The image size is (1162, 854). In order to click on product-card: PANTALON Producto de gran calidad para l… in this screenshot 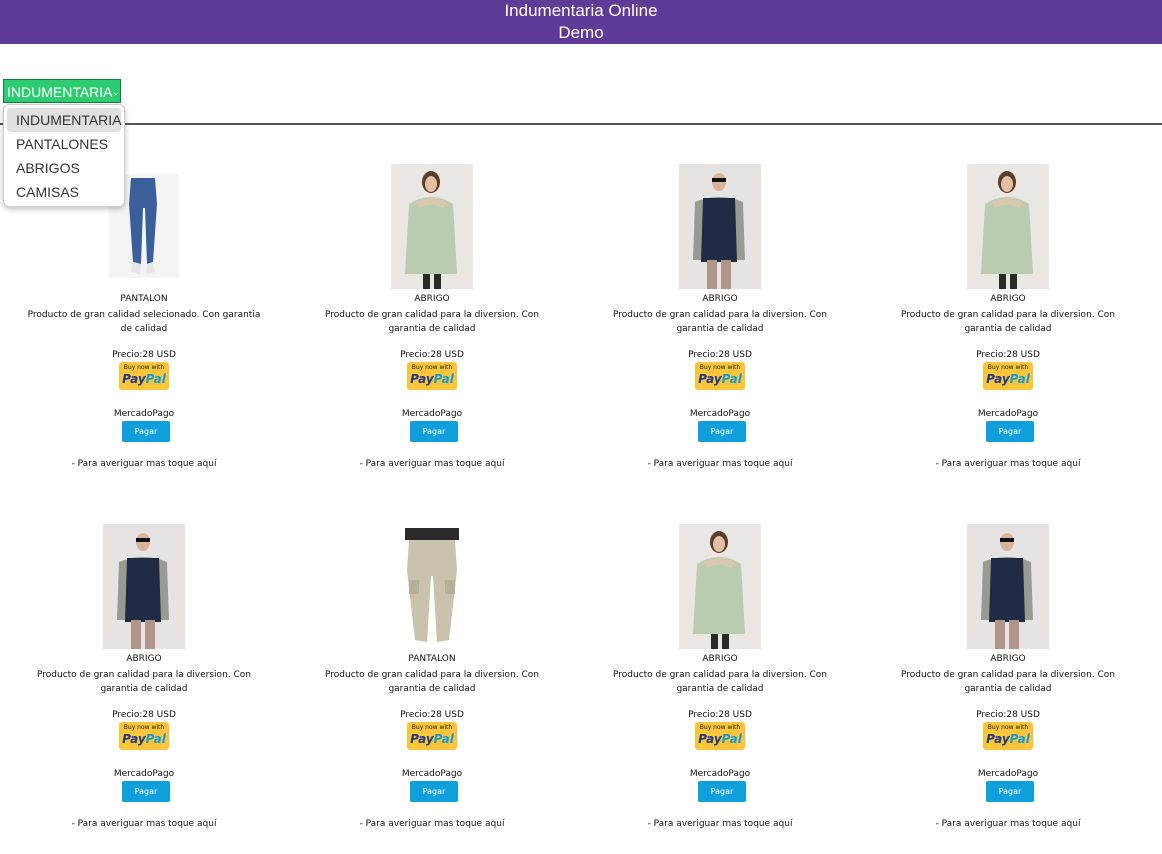, I will do `click(432, 689)`.